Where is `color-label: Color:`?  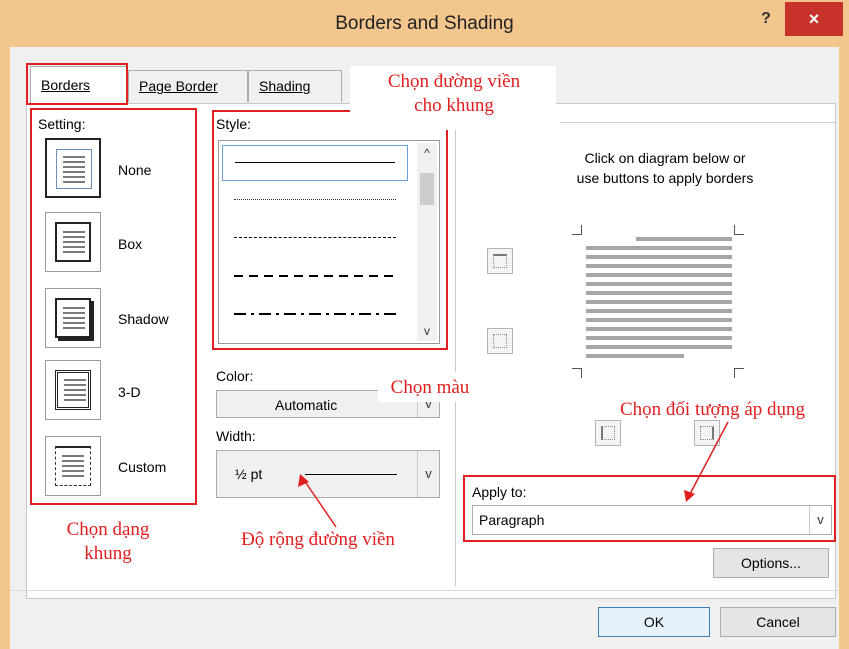
color-label: Color: is located at coordinates (235, 376).